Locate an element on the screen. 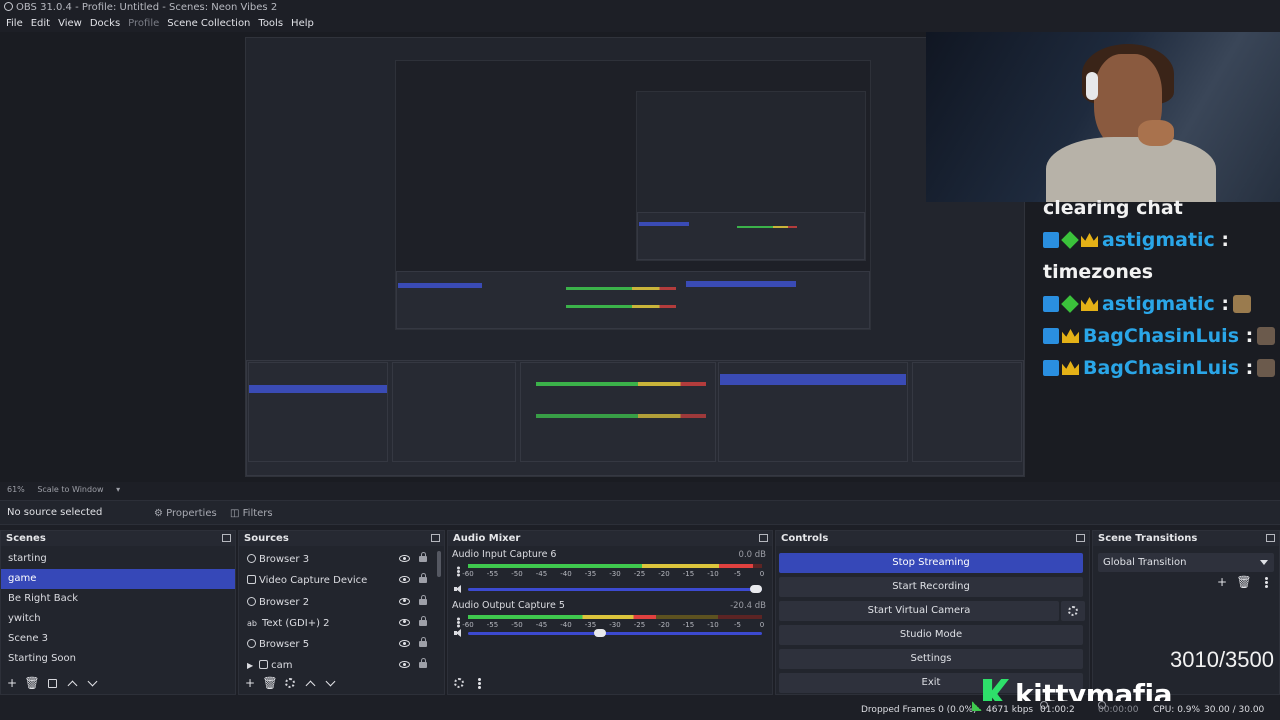  globe-icon is located at coordinates (251, 601).